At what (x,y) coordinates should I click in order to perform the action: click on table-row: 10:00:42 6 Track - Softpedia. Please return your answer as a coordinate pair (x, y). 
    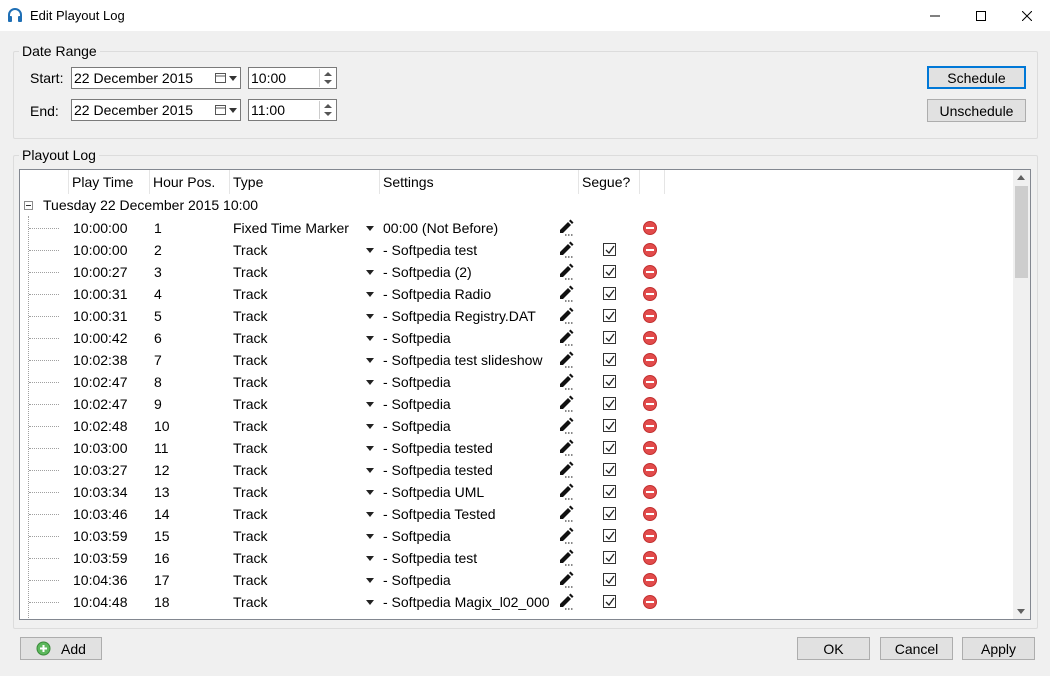
    Looking at the image, I should click on (517, 338).